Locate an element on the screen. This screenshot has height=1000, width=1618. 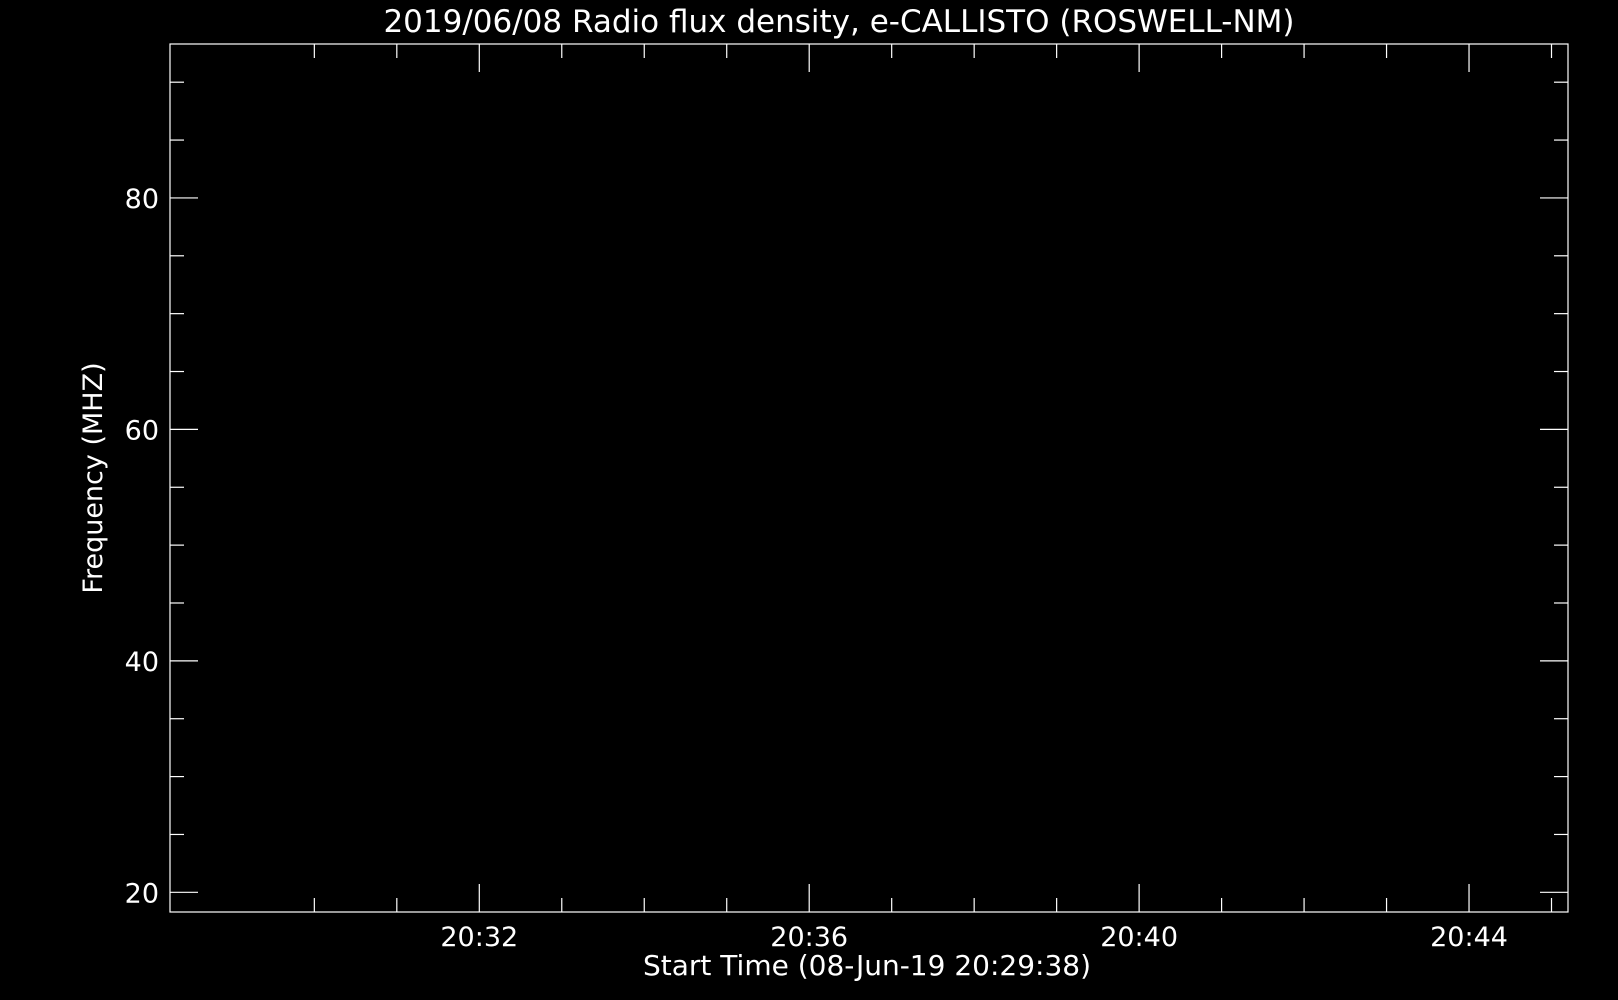
x-tick-label: 20:44 is located at coordinates (1469, 937).